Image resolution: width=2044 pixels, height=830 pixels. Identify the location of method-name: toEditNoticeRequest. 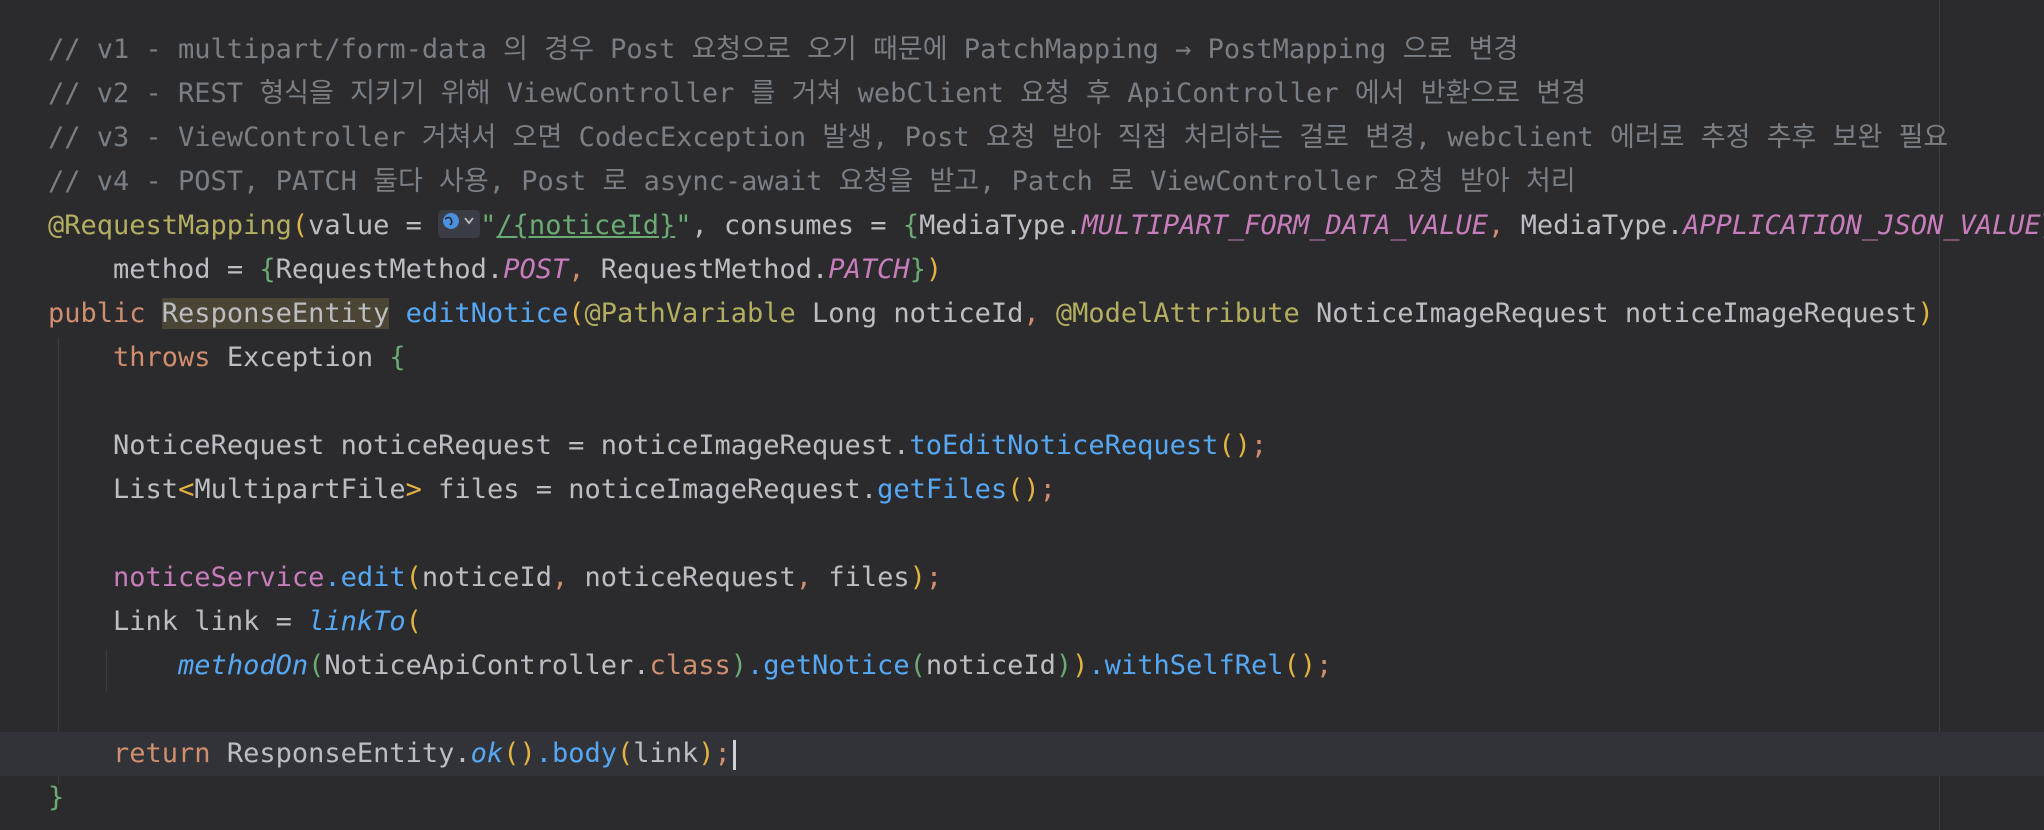
(1064, 445).